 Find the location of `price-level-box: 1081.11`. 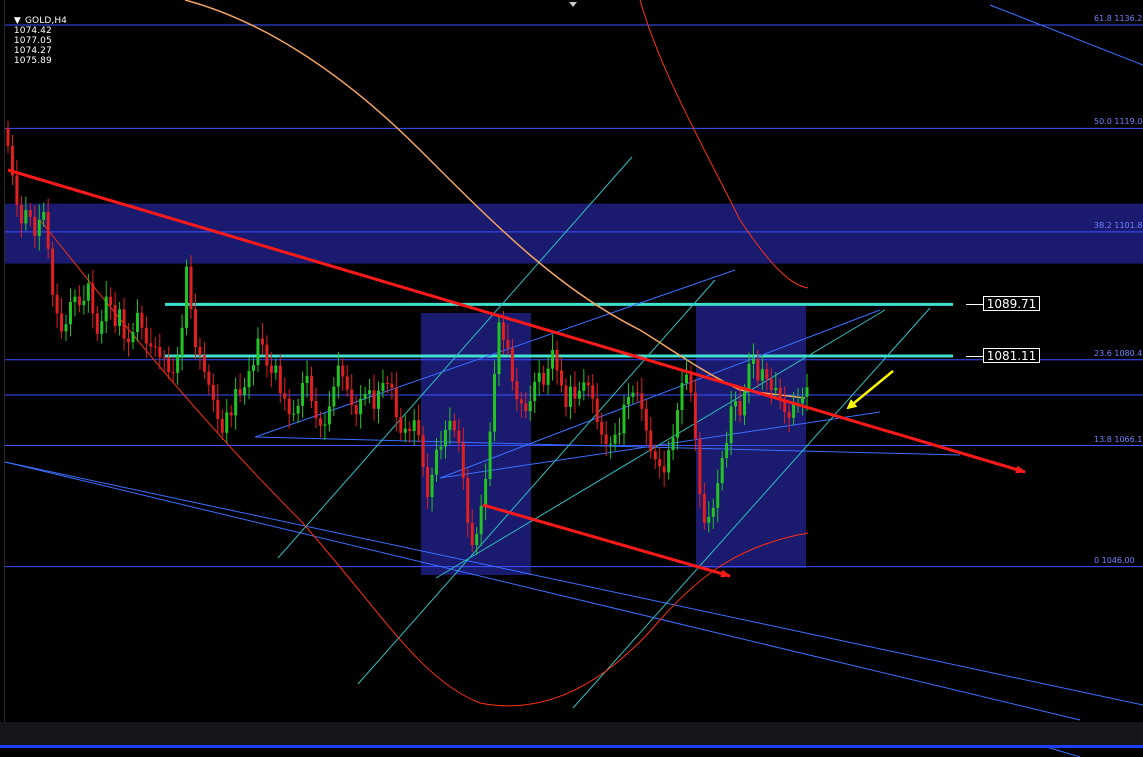

price-level-box: 1081.11 is located at coordinates (1011, 355).